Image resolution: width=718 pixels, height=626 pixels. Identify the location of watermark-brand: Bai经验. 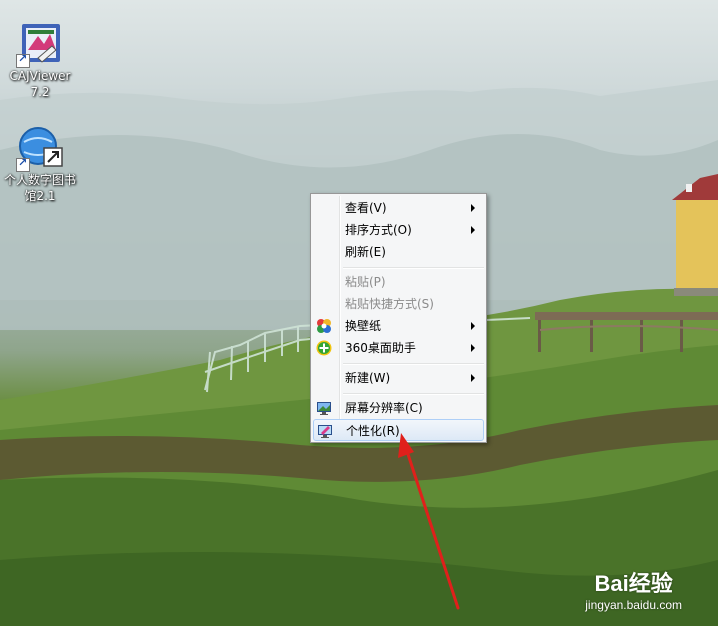
(633, 583).